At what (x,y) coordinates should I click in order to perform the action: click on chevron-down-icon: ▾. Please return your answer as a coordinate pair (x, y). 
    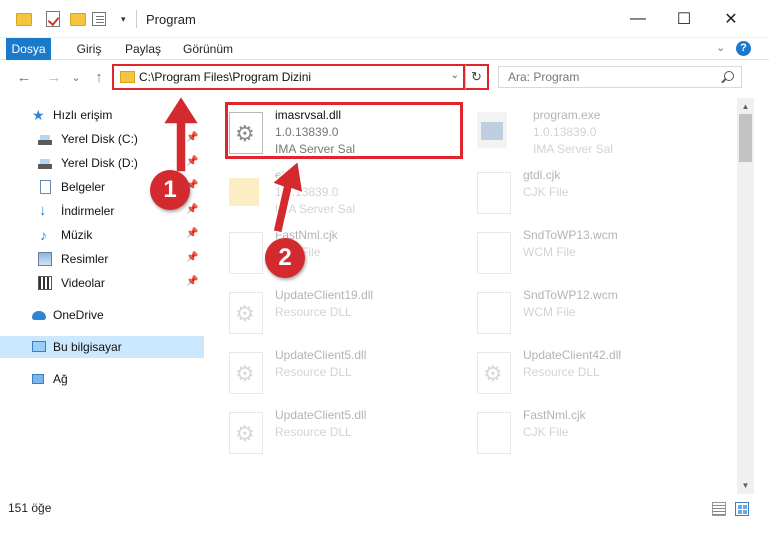
    Looking at the image, I should click on (123, 18).